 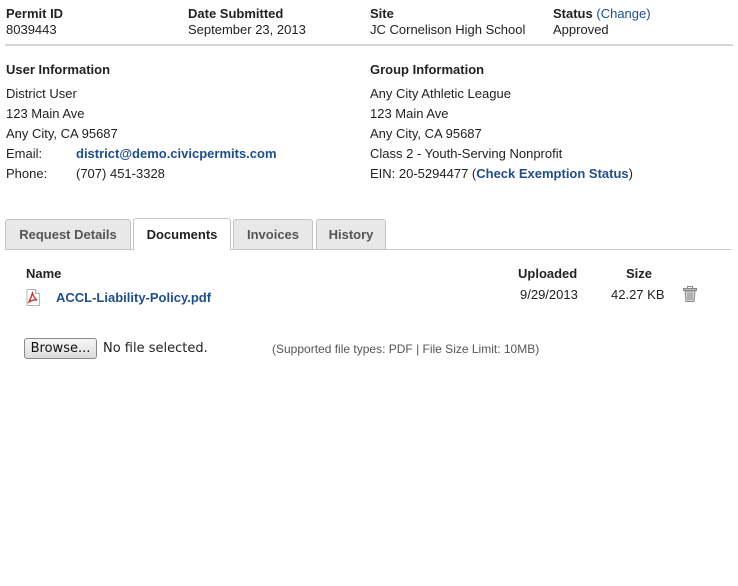 What do you see at coordinates (466, 153) in the screenshot?
I see `group-class: Class 2 - Youth-Serving Nonprofit` at bounding box center [466, 153].